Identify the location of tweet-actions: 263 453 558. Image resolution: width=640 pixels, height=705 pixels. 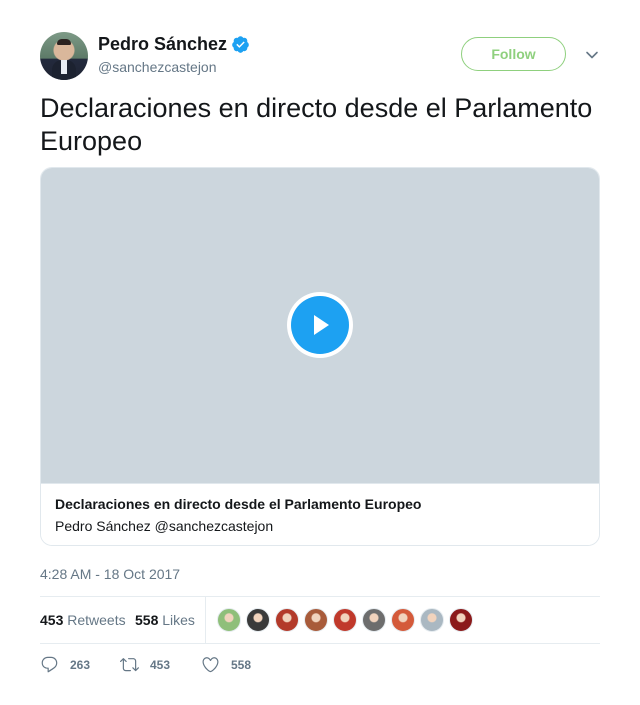
(320, 665).